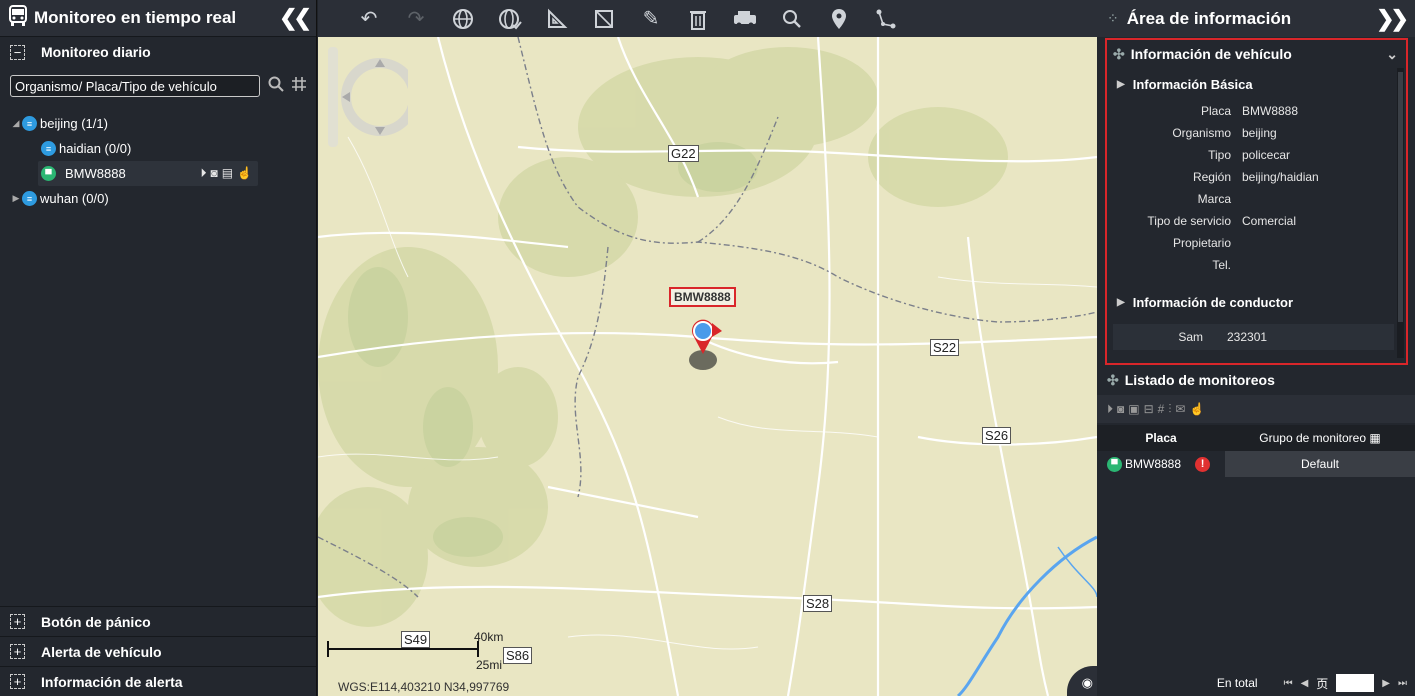 The height and width of the screenshot is (696, 1415). What do you see at coordinates (17, 52) in the screenshot?
I see `collapse-section-icon: −` at bounding box center [17, 52].